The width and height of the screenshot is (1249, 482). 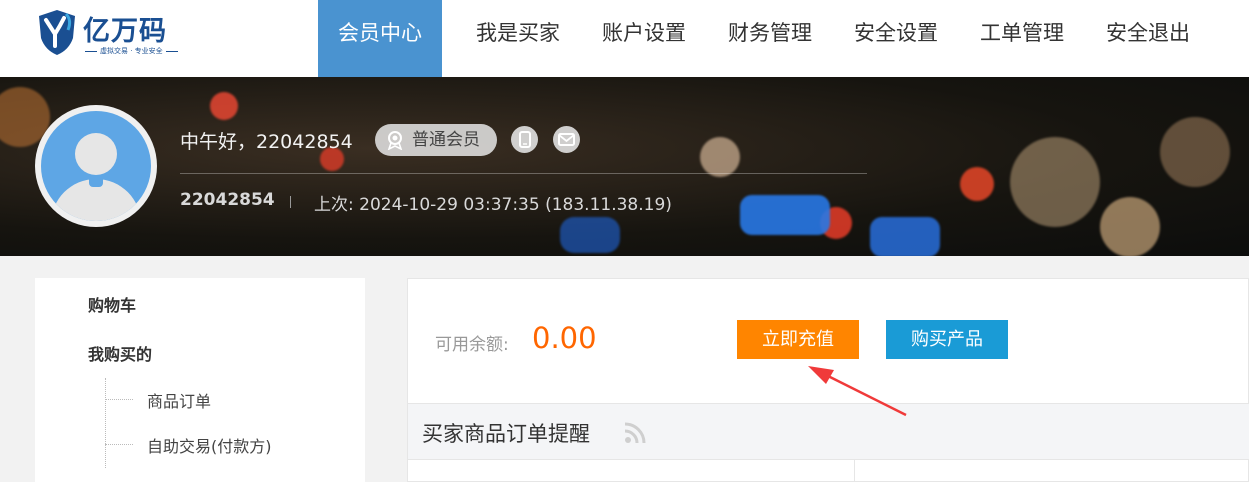 I want to click on brand-name: 亿万码, so click(x=125, y=31).